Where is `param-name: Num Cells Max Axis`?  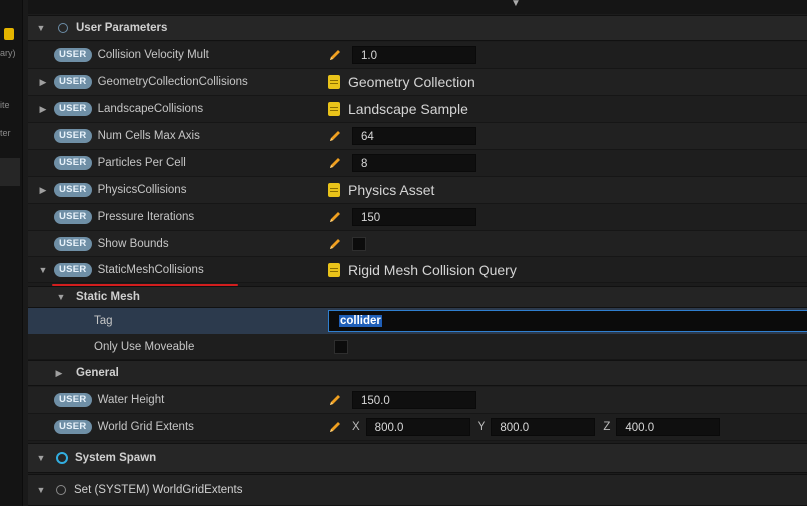 param-name: Num Cells Max Axis is located at coordinates (148, 136).